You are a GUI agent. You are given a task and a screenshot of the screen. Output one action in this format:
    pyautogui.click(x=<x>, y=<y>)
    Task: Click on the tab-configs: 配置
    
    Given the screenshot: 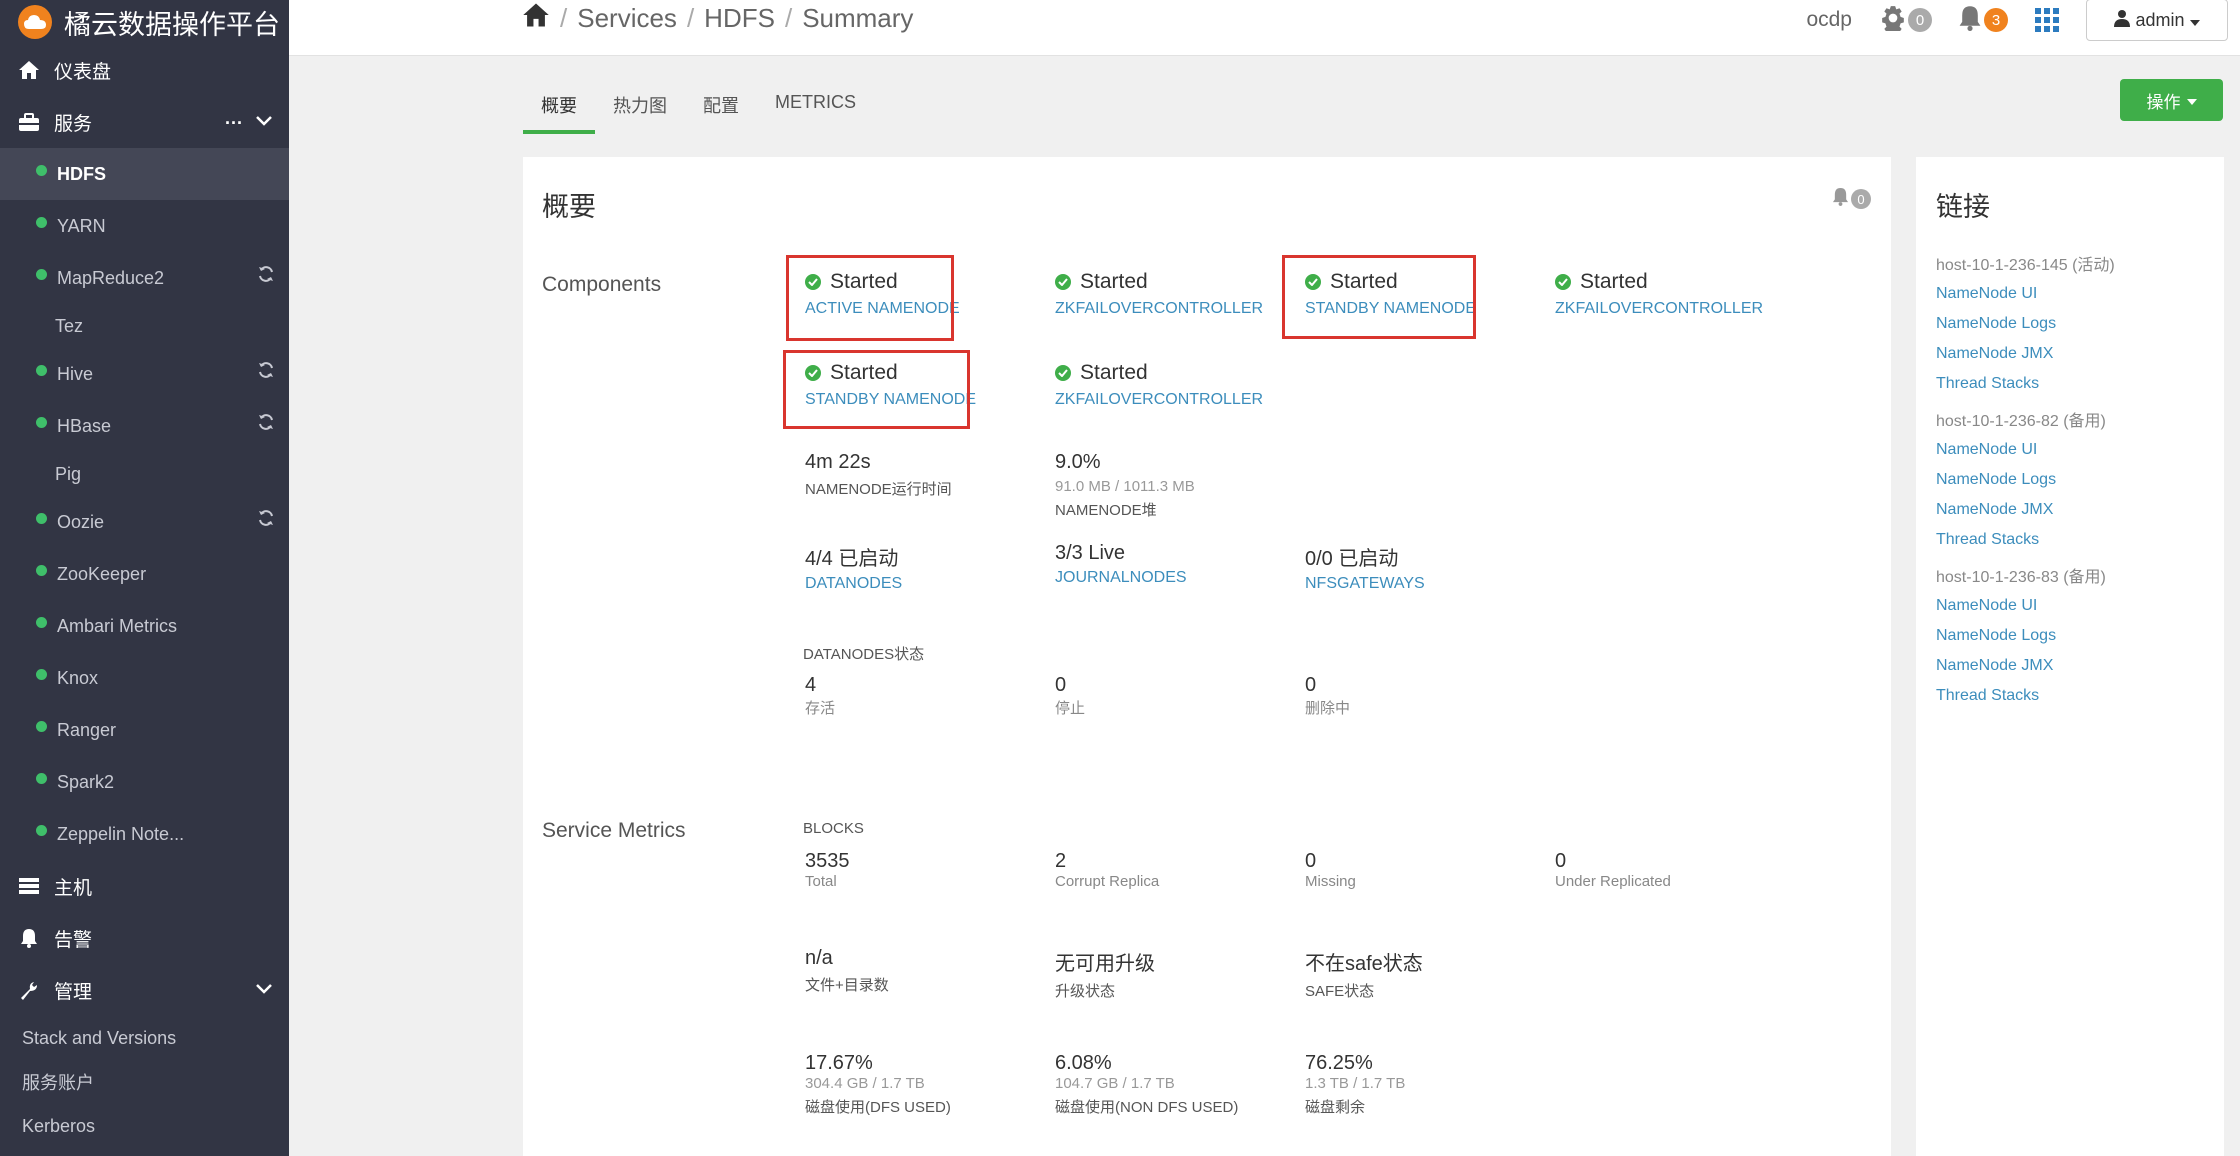 What is the action you would take?
    pyautogui.click(x=721, y=111)
    